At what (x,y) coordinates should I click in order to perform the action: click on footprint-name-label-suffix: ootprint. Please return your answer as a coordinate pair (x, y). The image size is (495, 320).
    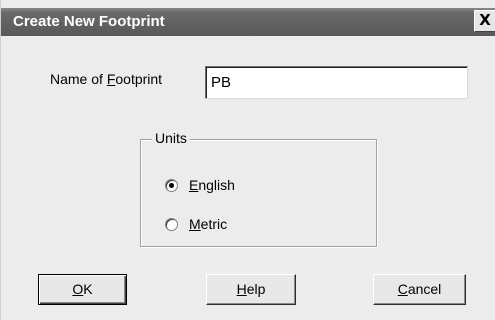
    Looking at the image, I should click on (139, 79).